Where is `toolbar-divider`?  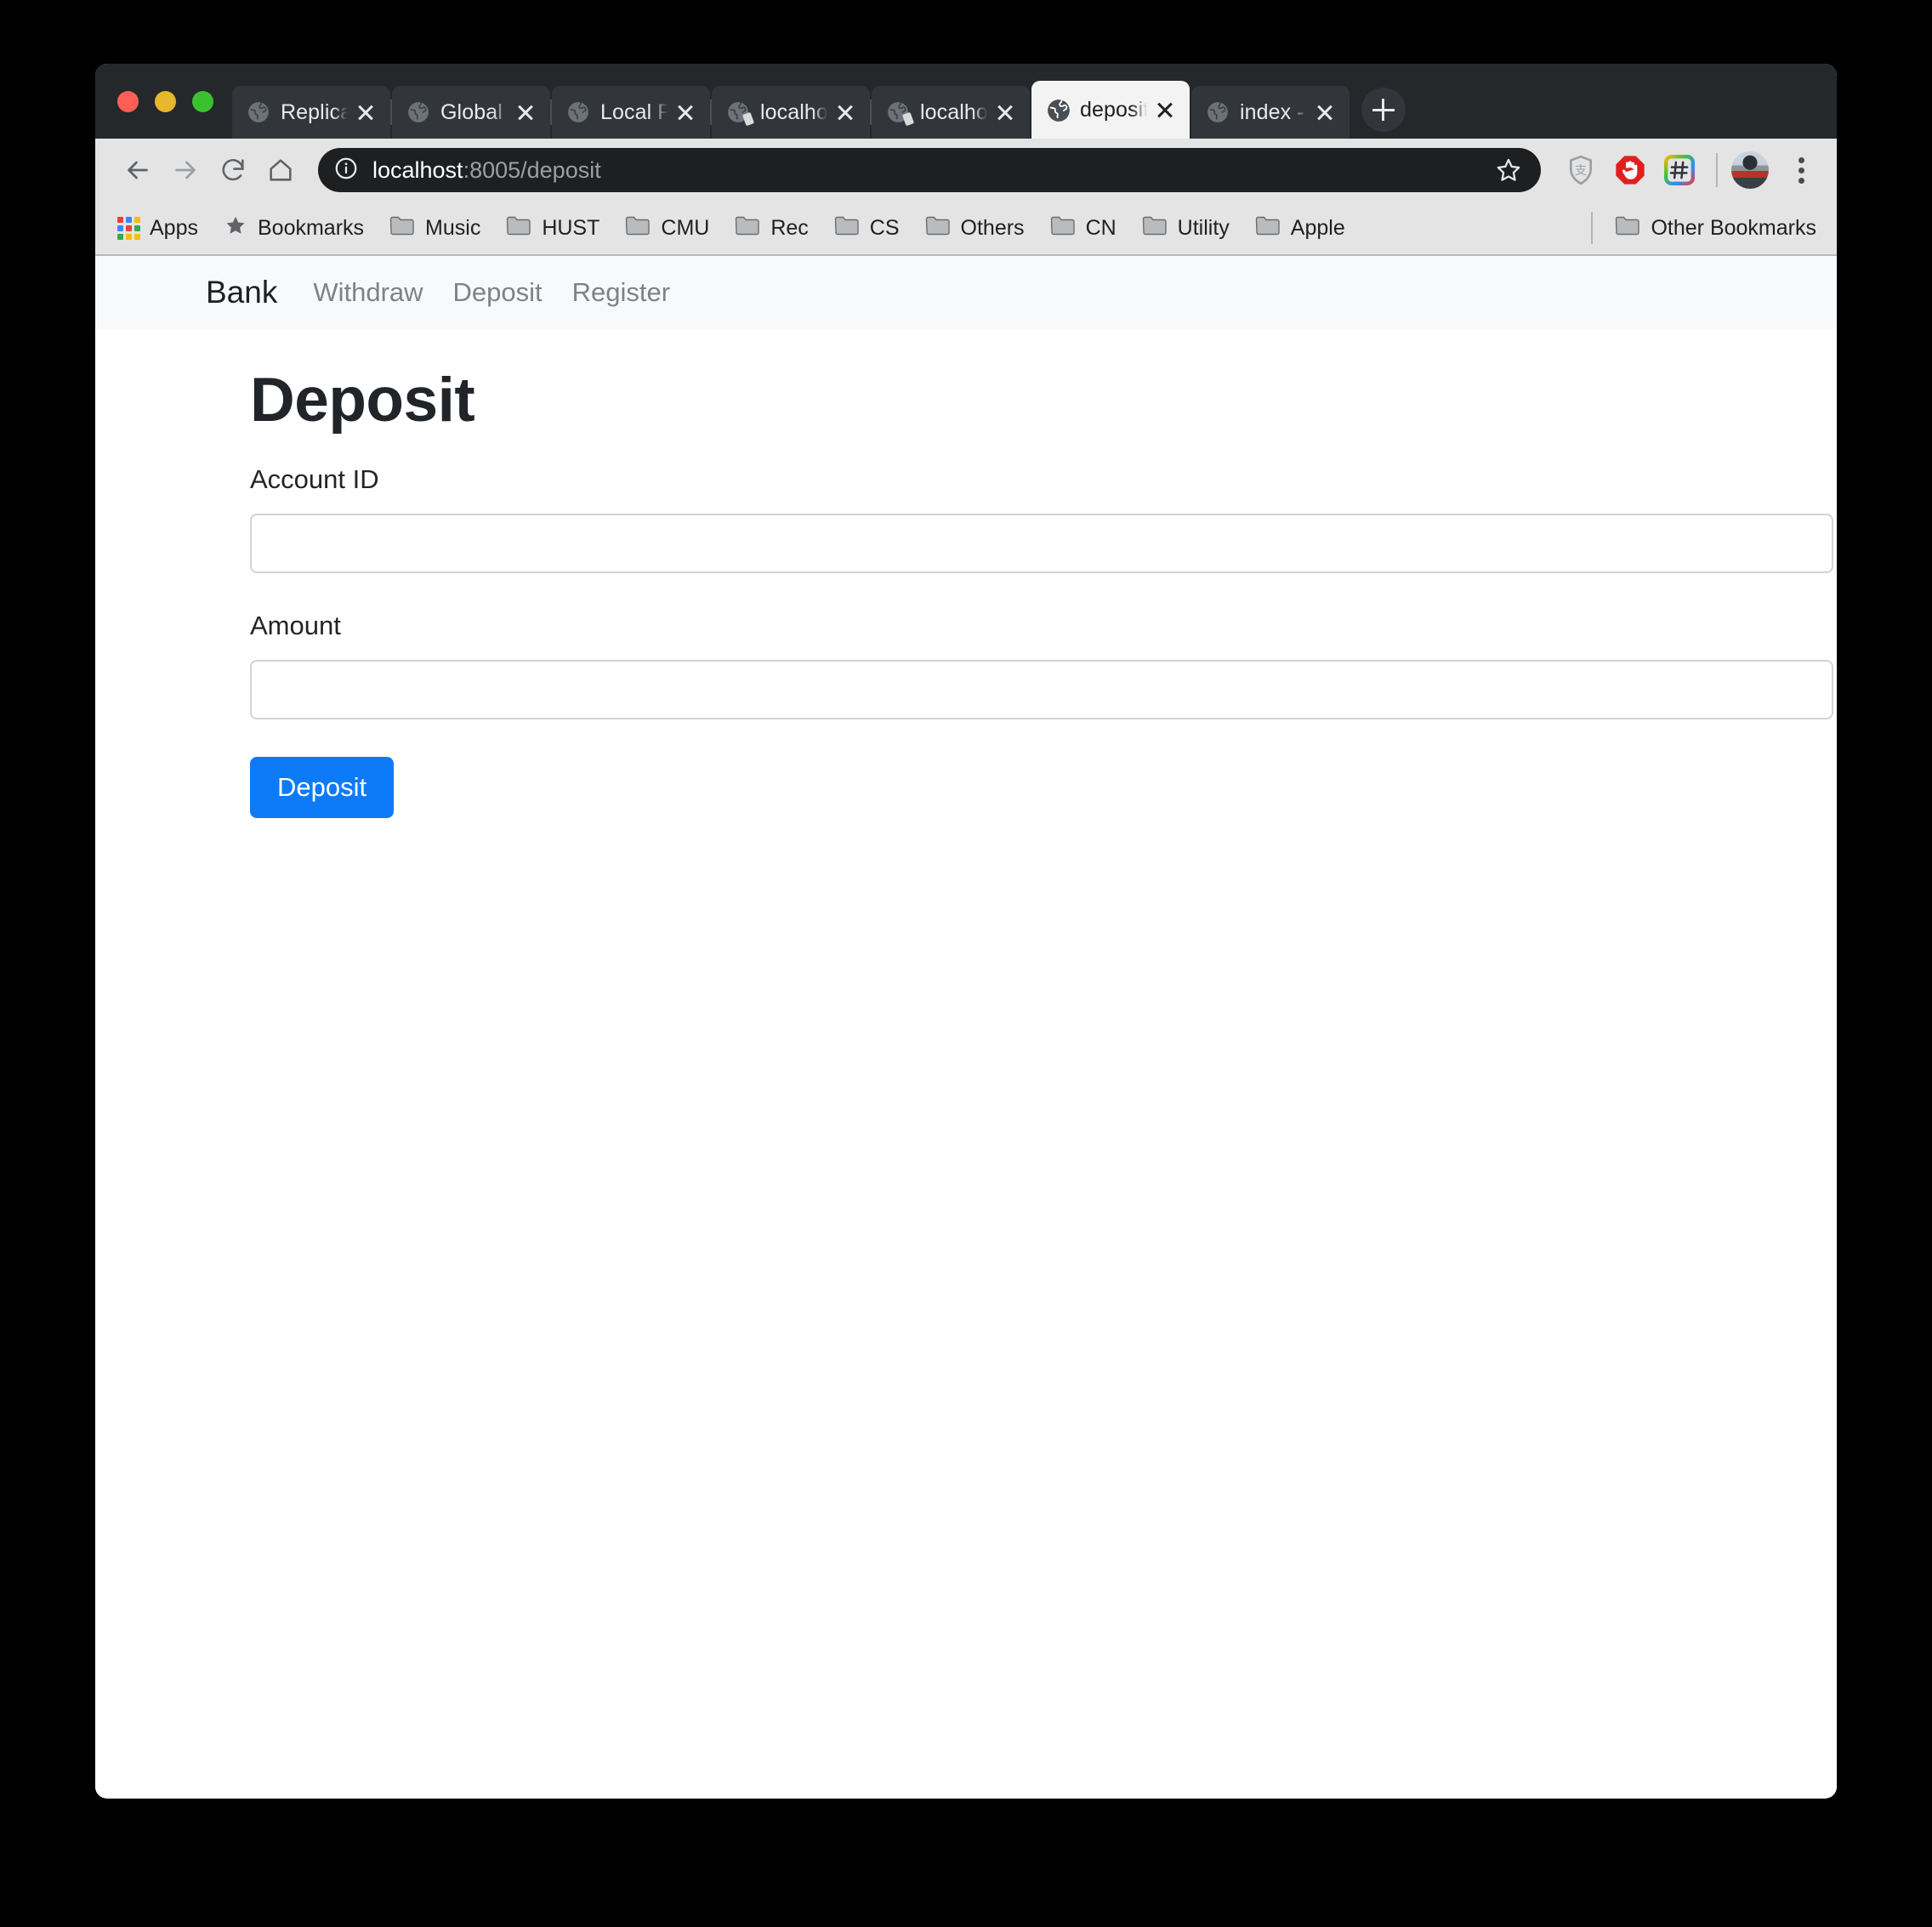 toolbar-divider is located at coordinates (1717, 170).